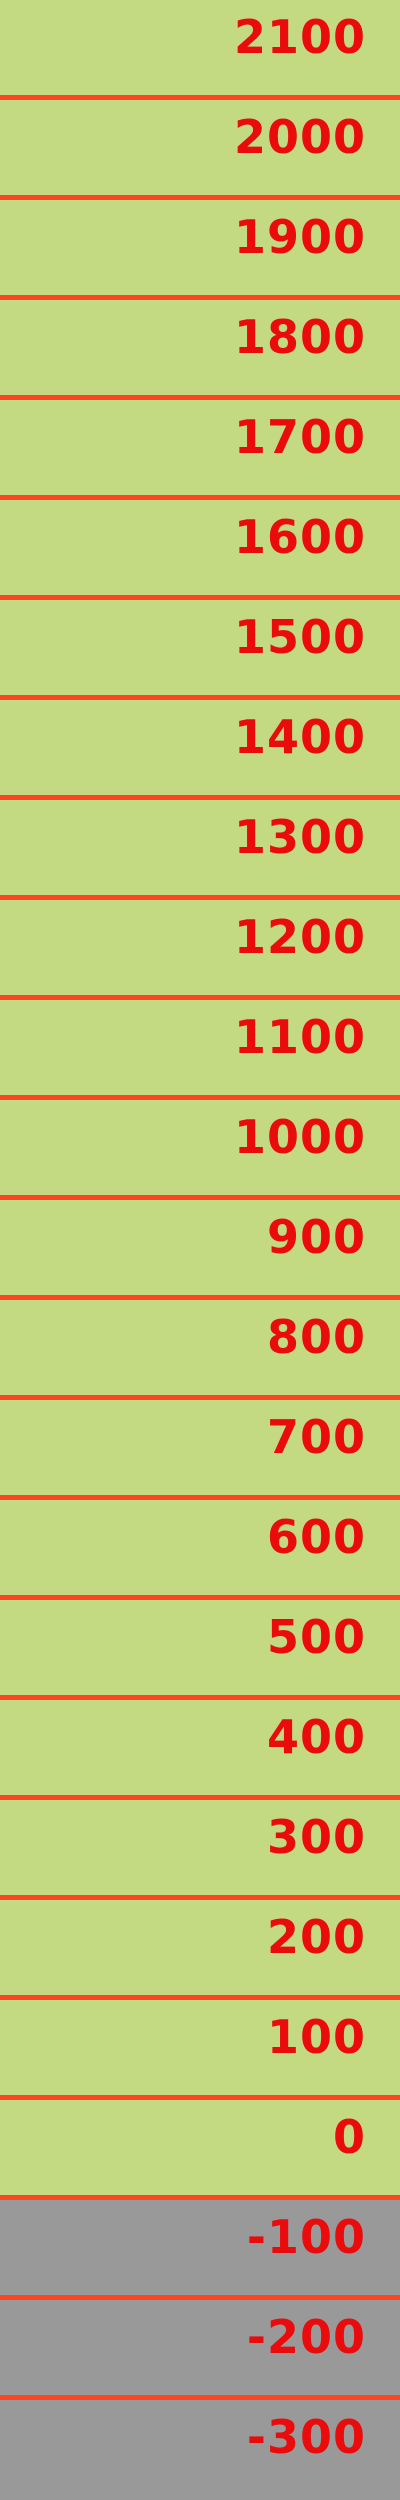 This screenshot has height=2500, width=400. What do you see at coordinates (316, 1437) in the screenshot?
I see `scale-band-label: 700` at bounding box center [316, 1437].